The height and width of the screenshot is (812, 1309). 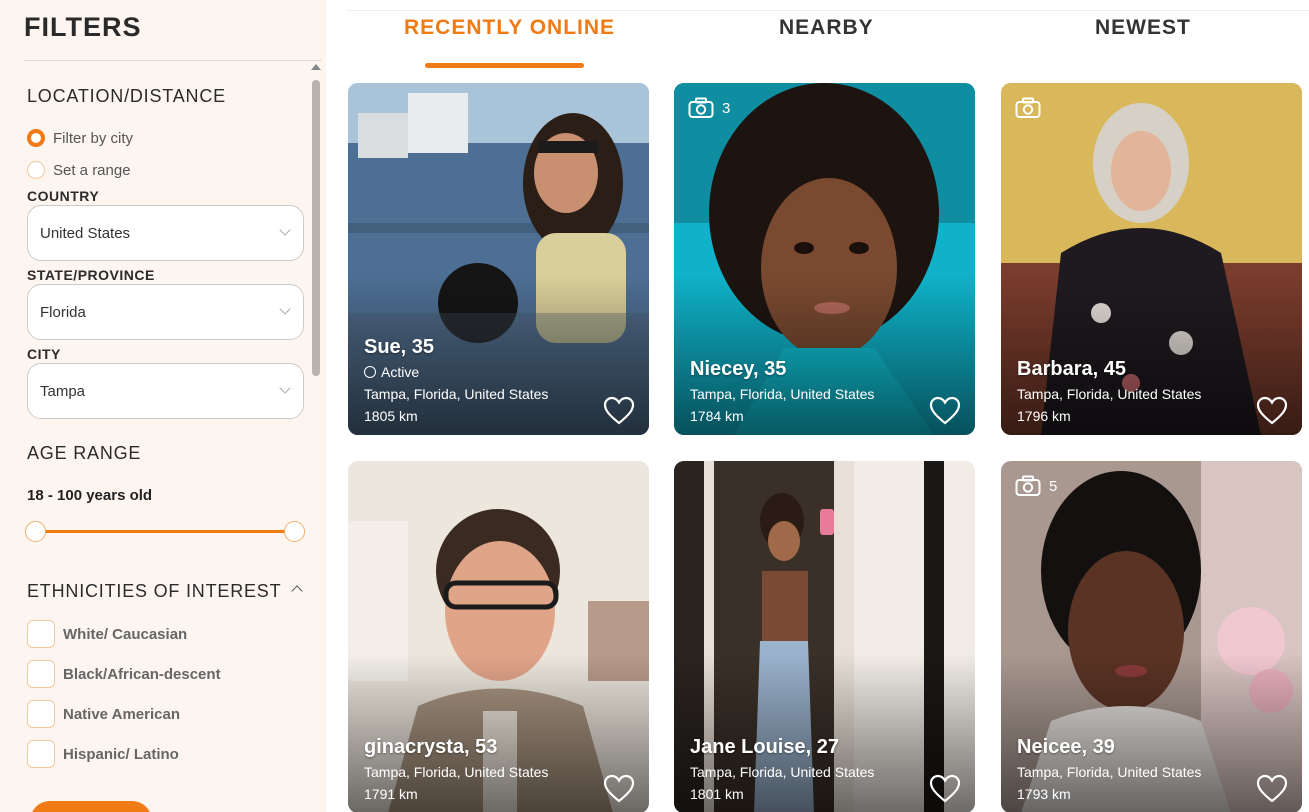 I want to click on profile-distance: 1784 km, so click(x=717, y=416).